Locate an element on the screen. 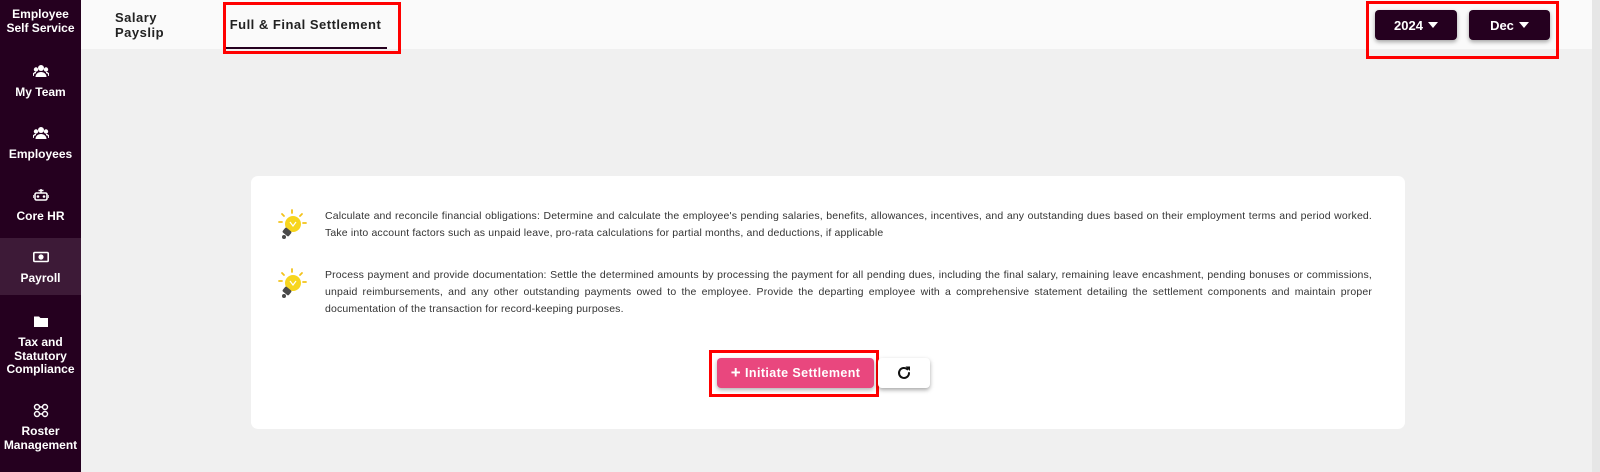 The width and height of the screenshot is (1600, 472). initiate-settlement-button: + Initiate Settlement is located at coordinates (795, 373).